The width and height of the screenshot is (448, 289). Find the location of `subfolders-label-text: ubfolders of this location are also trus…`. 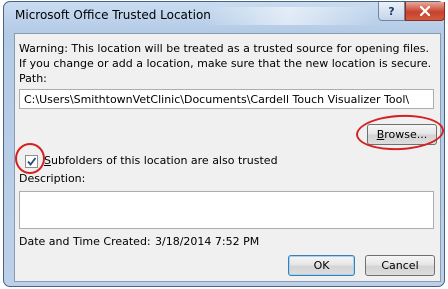

subfolders-label-text: ubfolders of this location are also trus… is located at coordinates (164, 160).